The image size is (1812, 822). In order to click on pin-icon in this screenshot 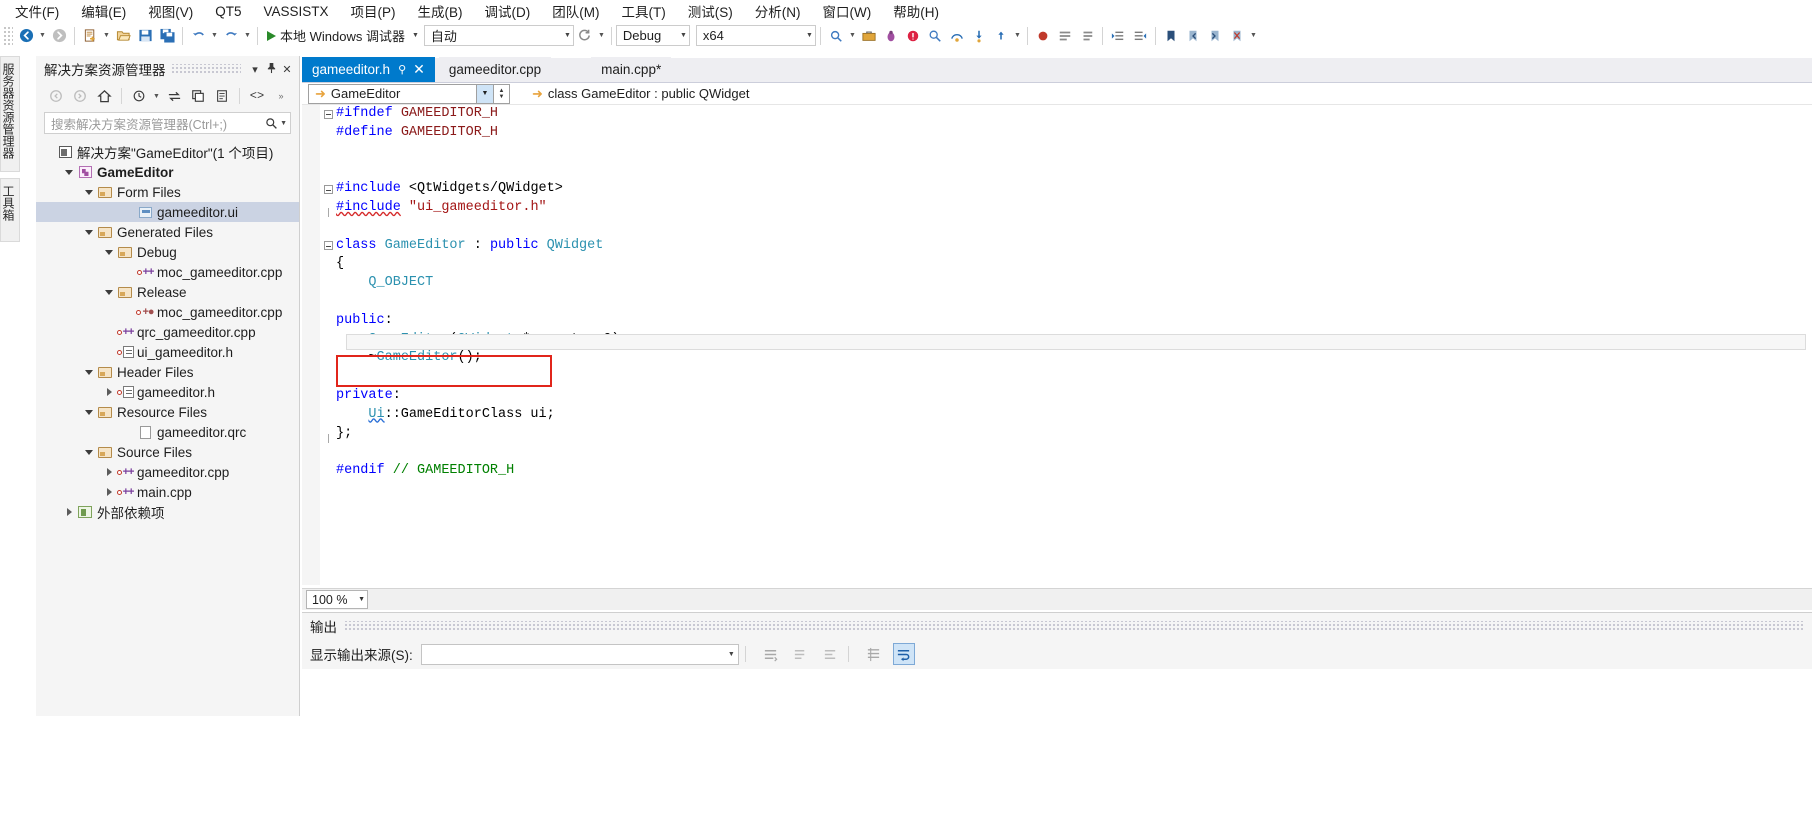, I will do `click(271, 69)`.